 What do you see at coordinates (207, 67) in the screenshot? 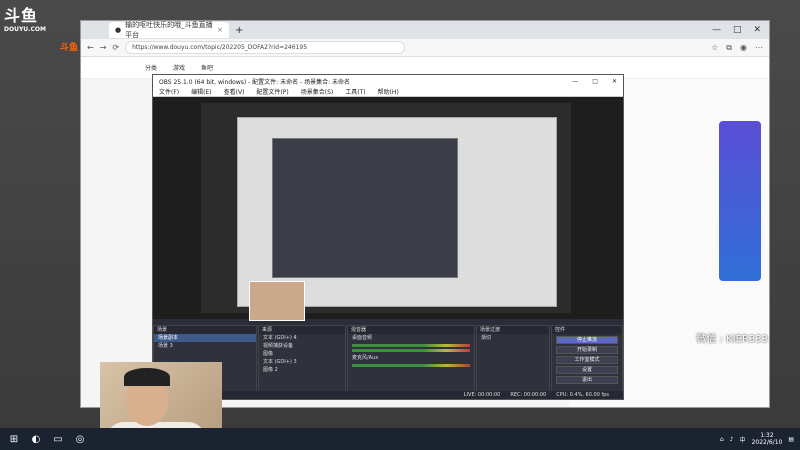
I see `nav-item: 鱼吧` at bounding box center [207, 67].